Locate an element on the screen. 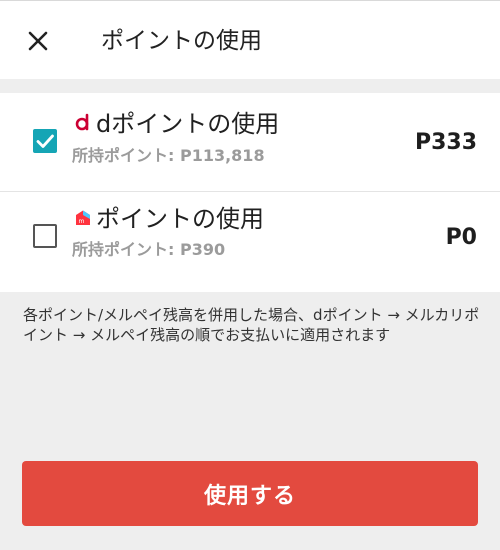 This screenshot has width=500, height=550. page-title: ポイントの使用 is located at coordinates (181, 41).